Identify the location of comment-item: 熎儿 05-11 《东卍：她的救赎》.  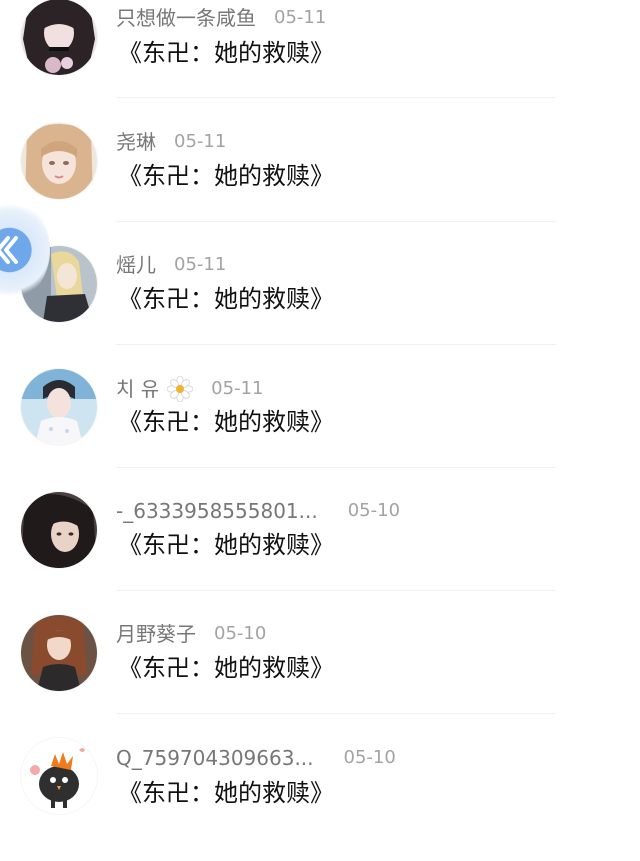
(320, 307).